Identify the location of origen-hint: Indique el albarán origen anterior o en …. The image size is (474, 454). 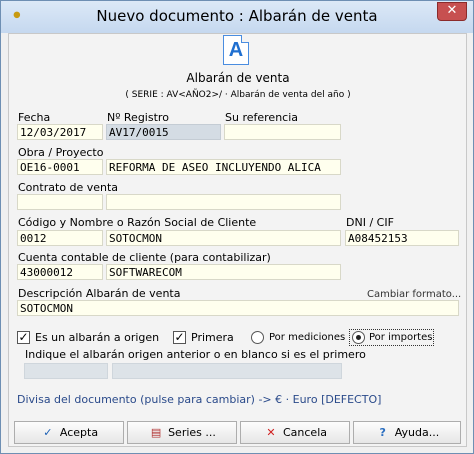
(195, 354).